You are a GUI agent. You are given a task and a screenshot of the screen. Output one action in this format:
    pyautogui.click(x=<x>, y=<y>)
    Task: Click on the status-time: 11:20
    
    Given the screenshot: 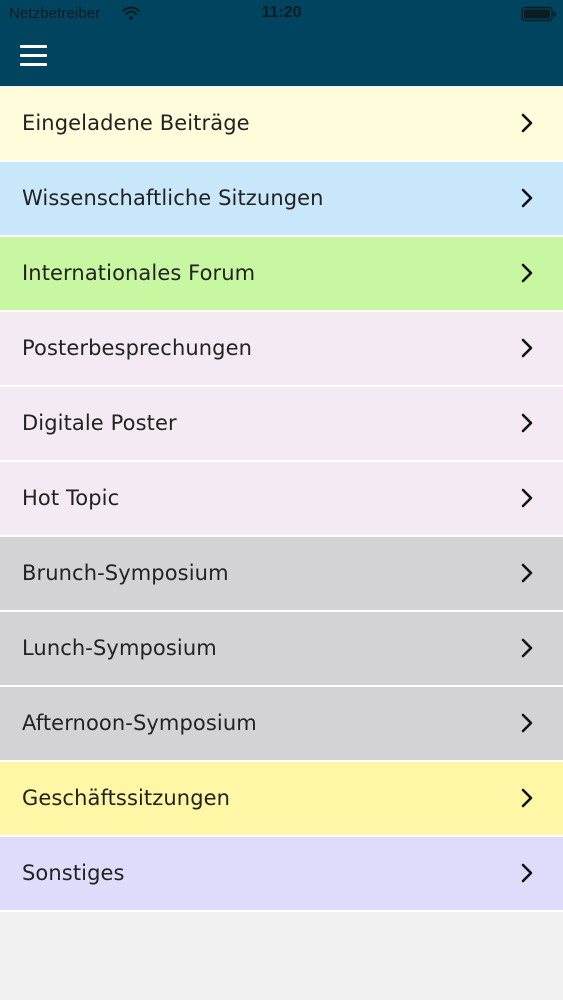 What is the action you would take?
    pyautogui.click(x=281, y=12)
    